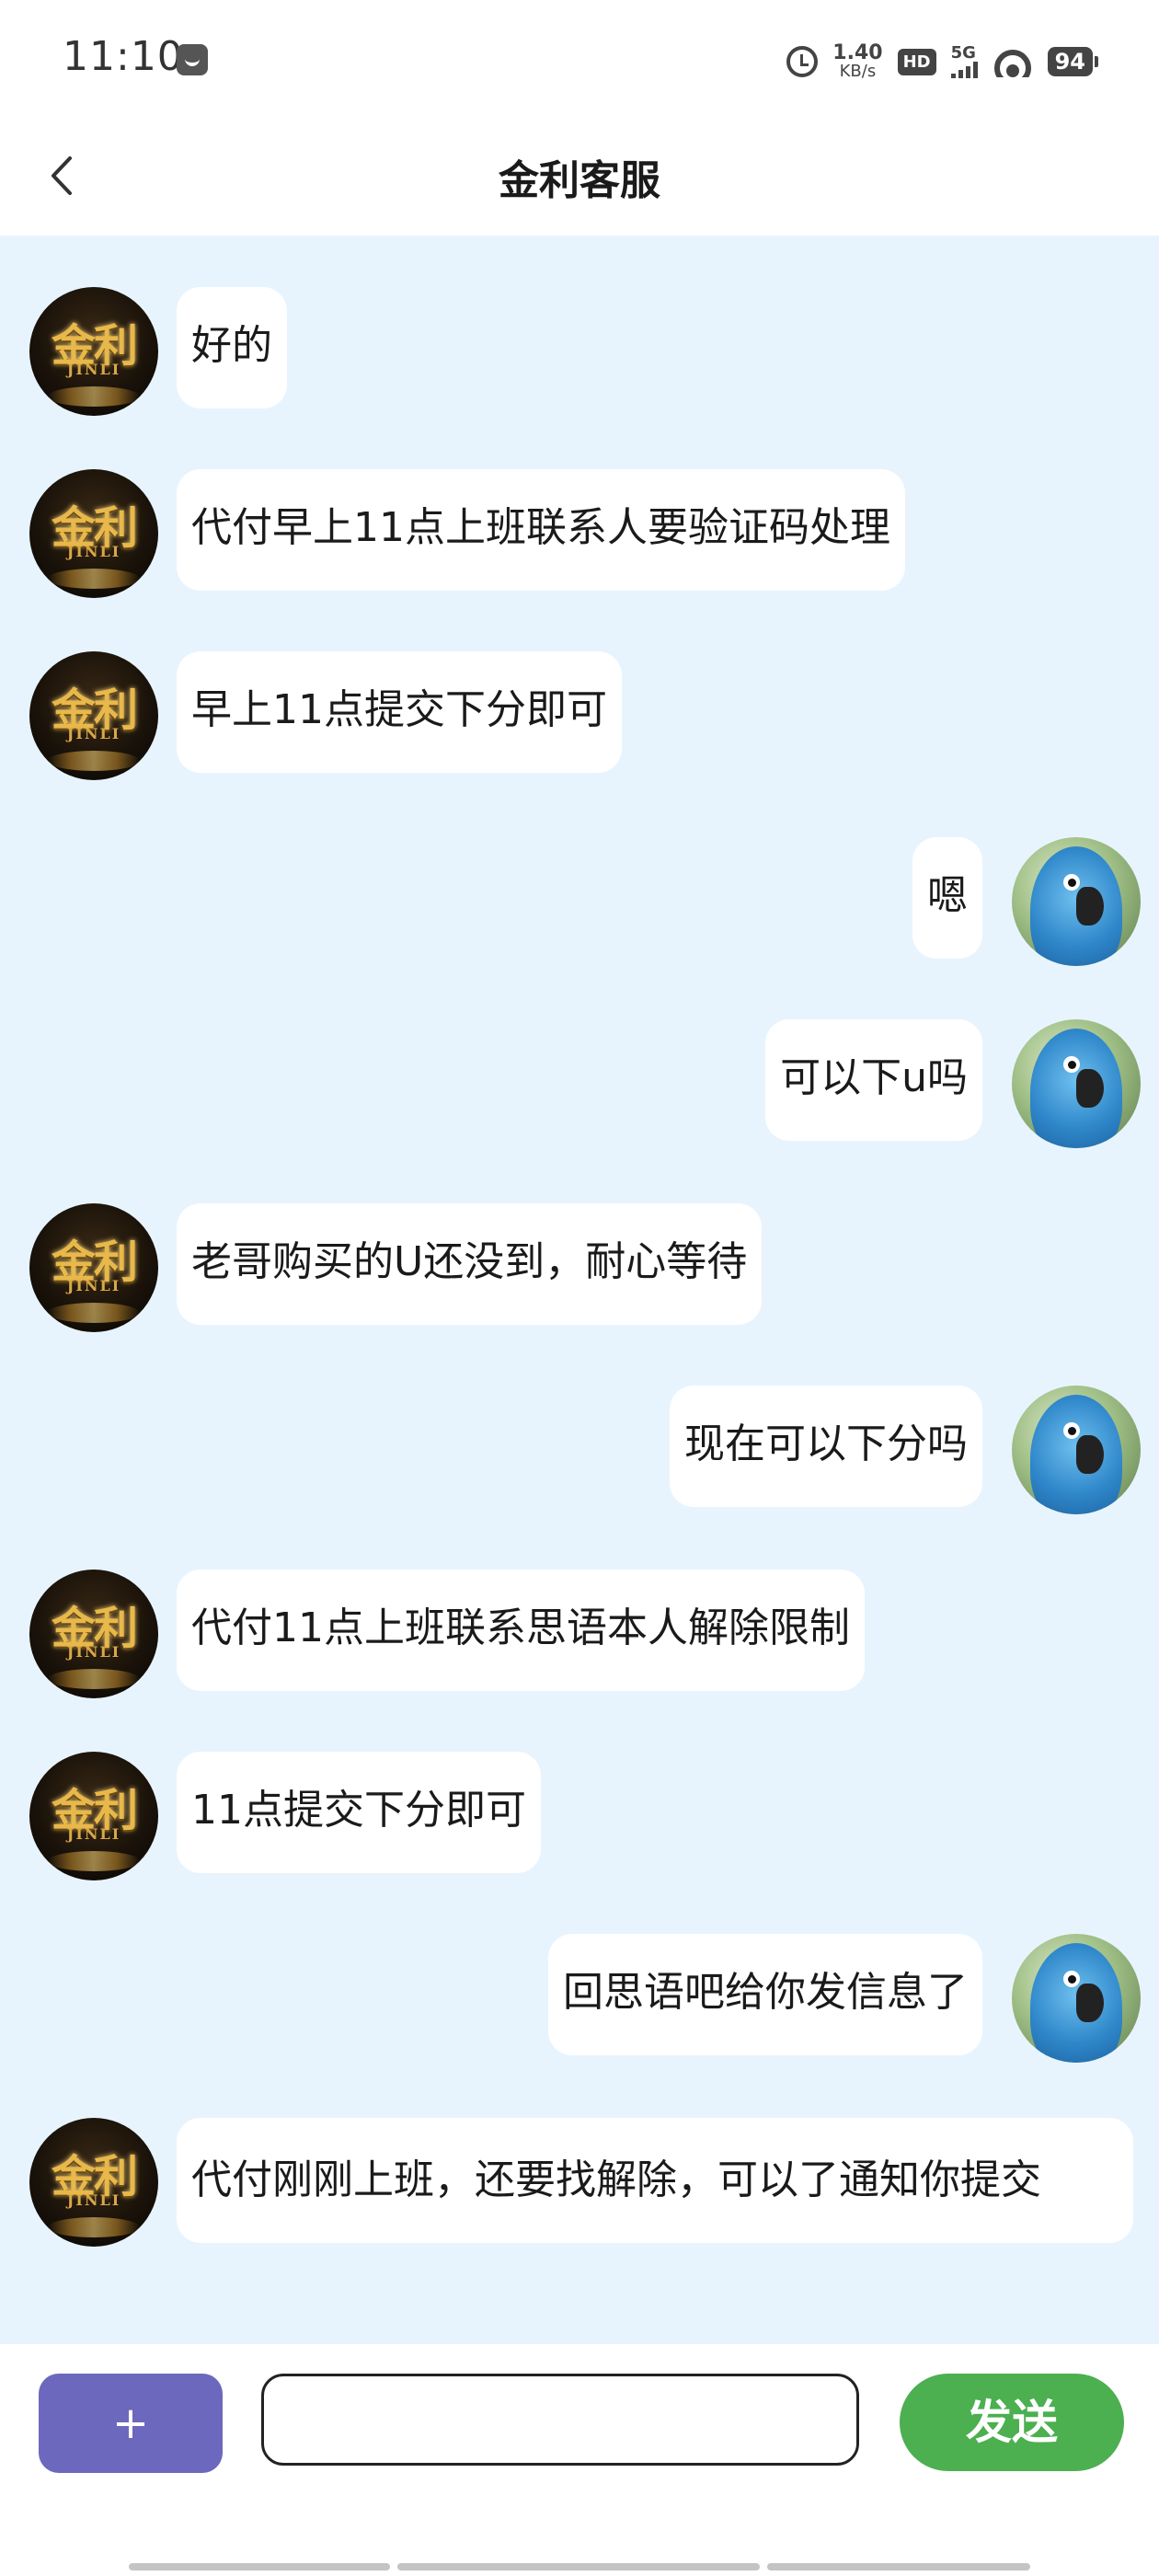 This screenshot has height=2576, width=1159. I want to click on status-time: 11:10, so click(123, 56).